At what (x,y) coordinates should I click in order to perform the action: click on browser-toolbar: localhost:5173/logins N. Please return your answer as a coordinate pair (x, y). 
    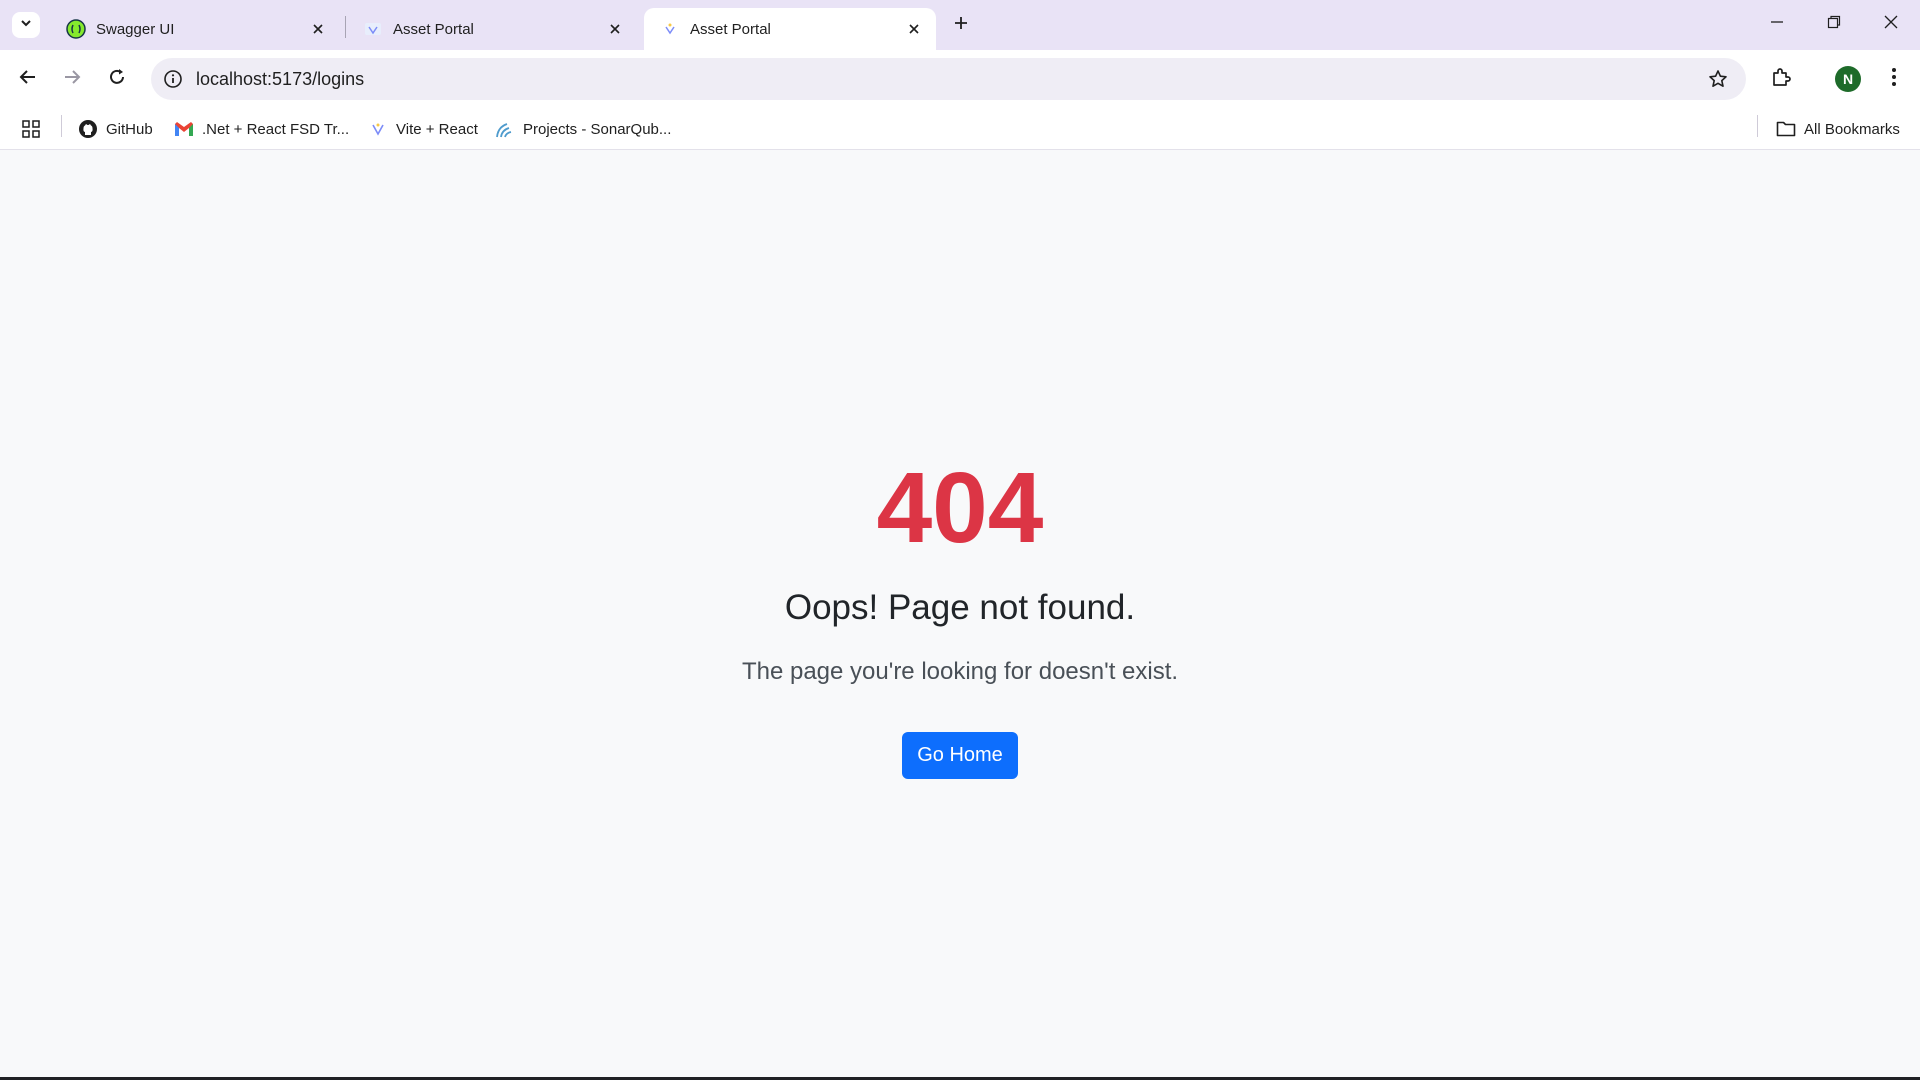
    Looking at the image, I should click on (960, 79).